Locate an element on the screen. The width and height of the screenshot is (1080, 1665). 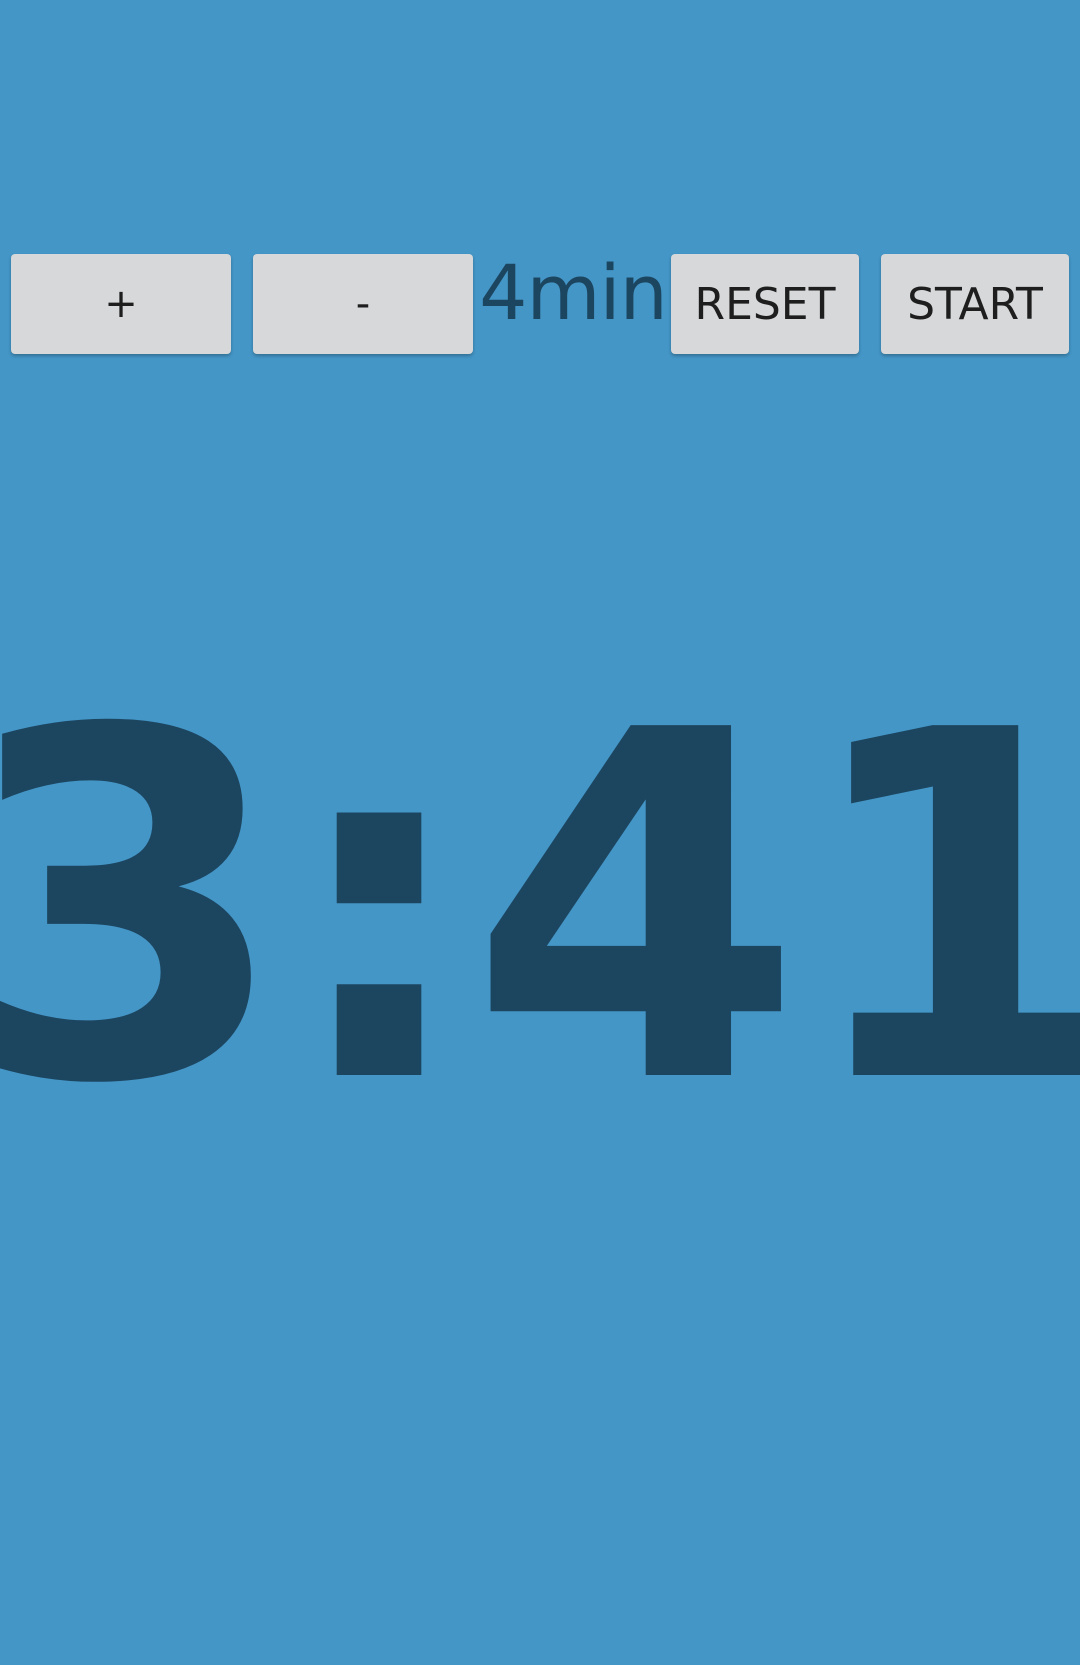
duration-label: 4min is located at coordinates (573, 292).